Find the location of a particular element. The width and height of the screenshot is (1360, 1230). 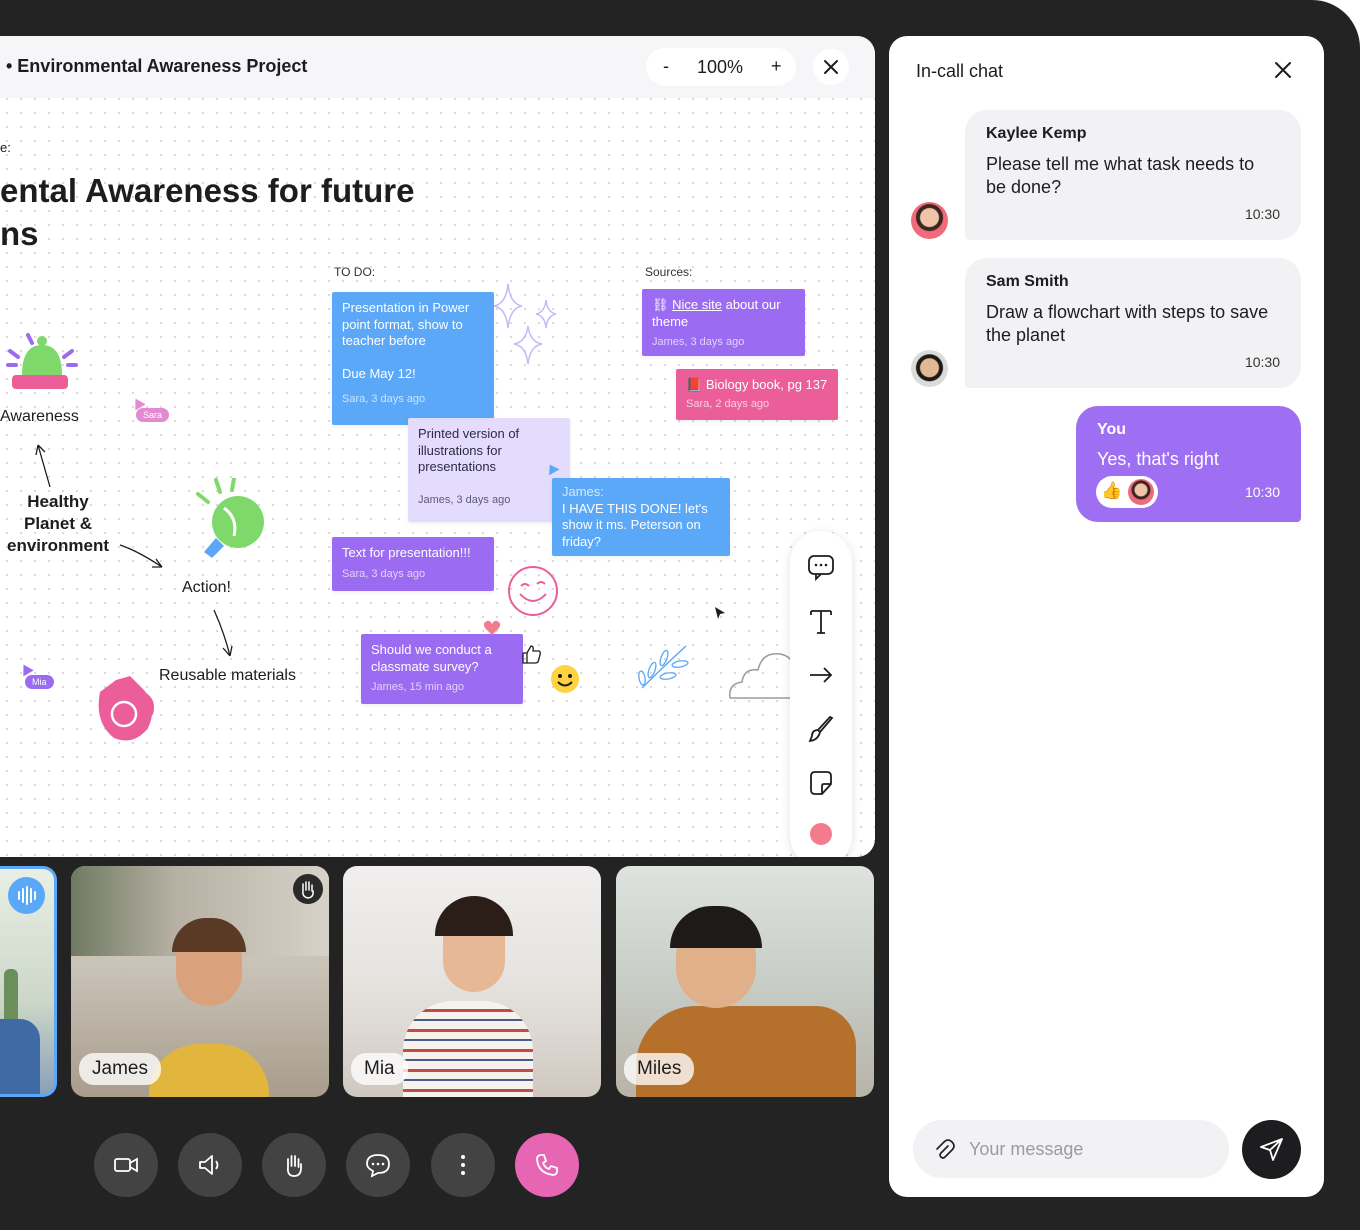

sticky-note: 📕 Biology book, pg 137 Sara, 2 days ago is located at coordinates (757, 394).